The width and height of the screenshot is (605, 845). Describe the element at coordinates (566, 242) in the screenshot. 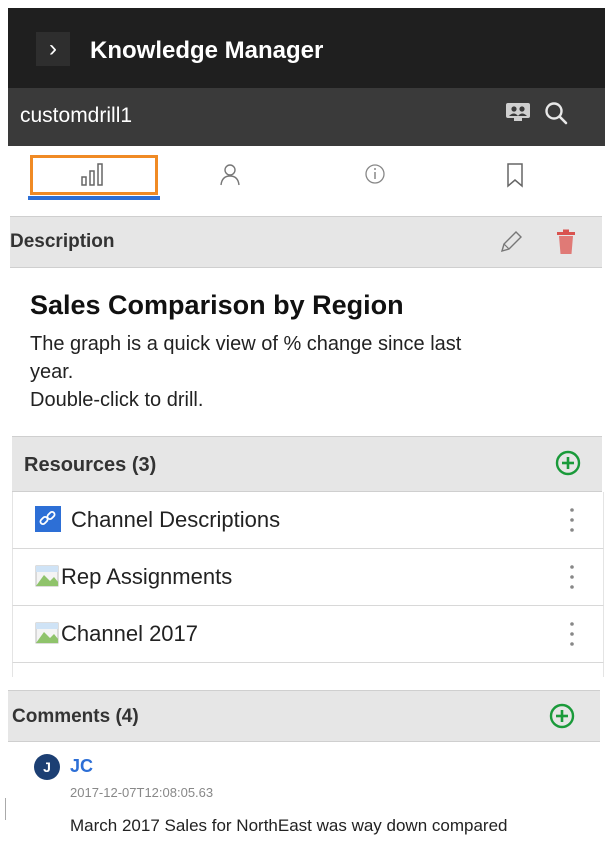

I see `delete-icon` at that location.